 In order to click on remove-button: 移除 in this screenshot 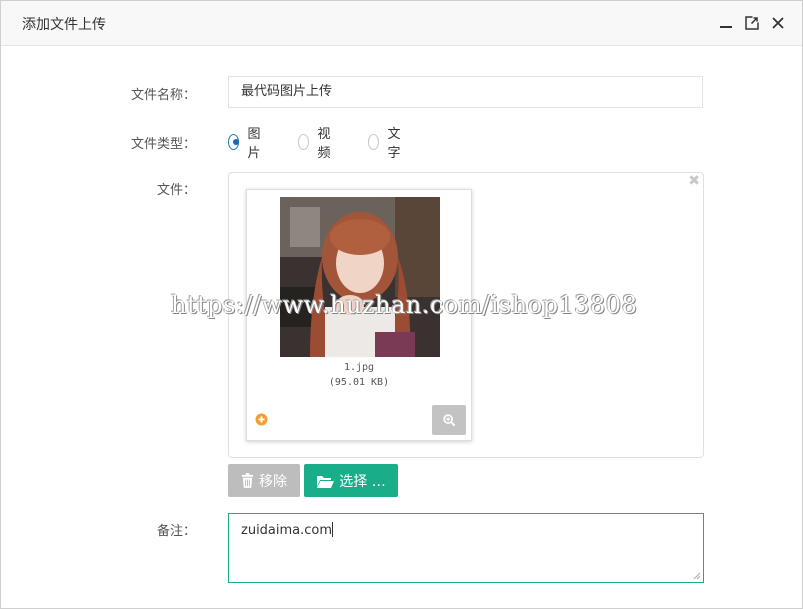, I will do `click(264, 480)`.